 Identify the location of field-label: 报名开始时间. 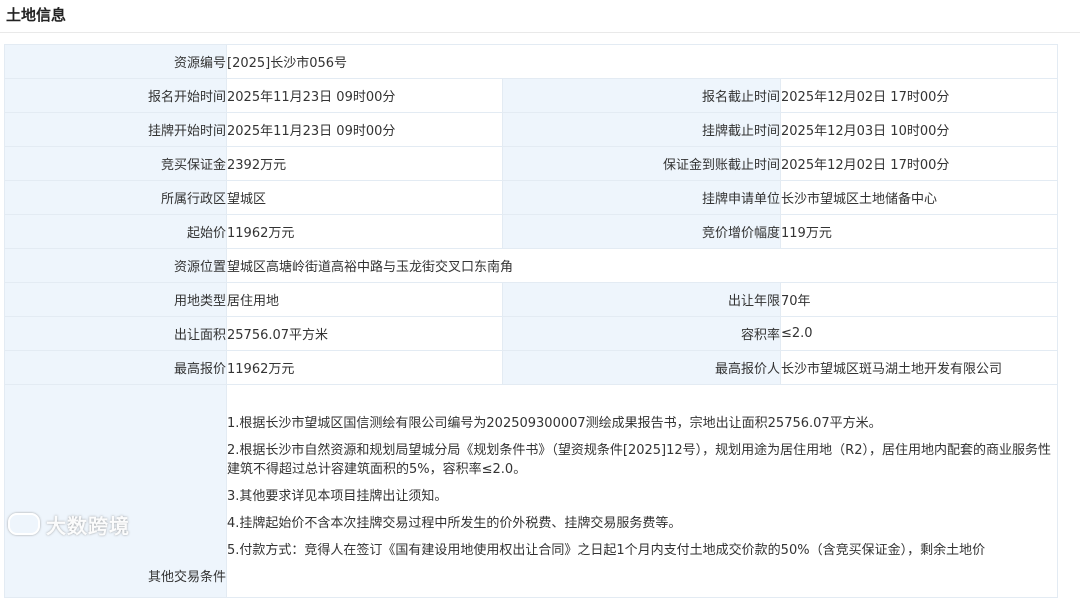
(115, 95).